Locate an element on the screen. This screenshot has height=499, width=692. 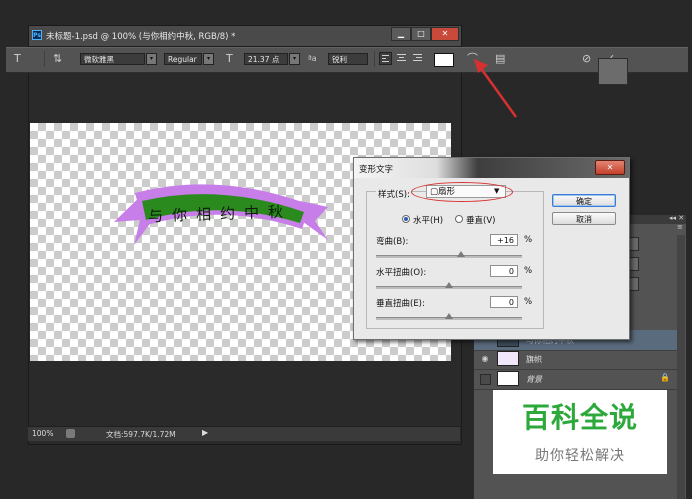
cancel-button: 取消 is located at coordinates (584, 218).